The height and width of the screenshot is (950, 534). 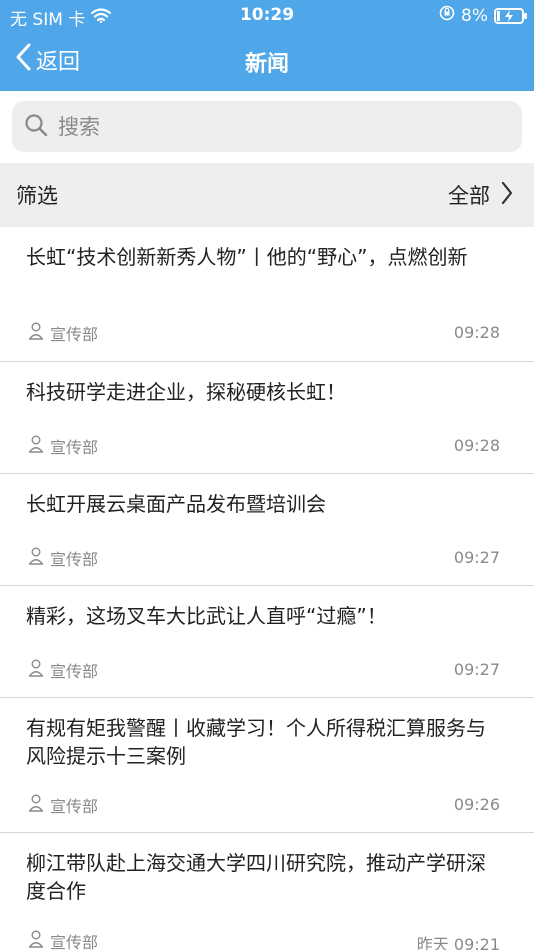 What do you see at coordinates (266, 64) in the screenshot?
I see `page-title: 新闻` at bounding box center [266, 64].